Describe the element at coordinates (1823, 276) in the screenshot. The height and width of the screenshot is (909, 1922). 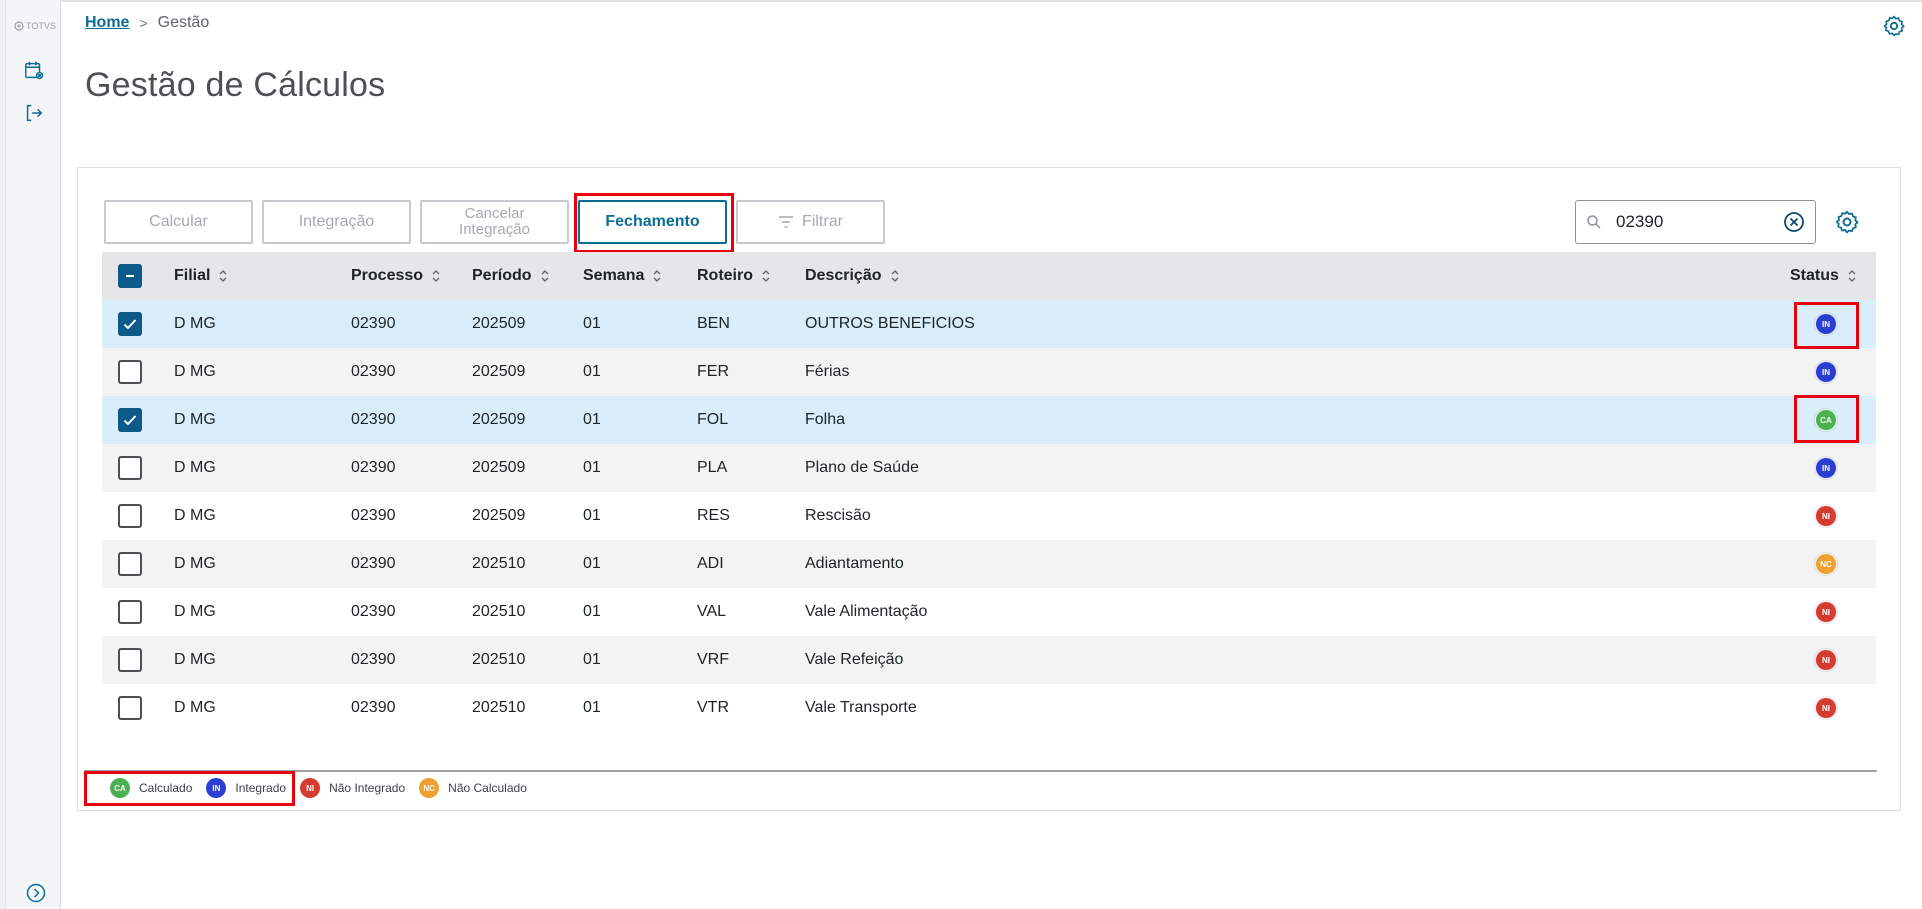
I see `column-header-status: Status` at that location.